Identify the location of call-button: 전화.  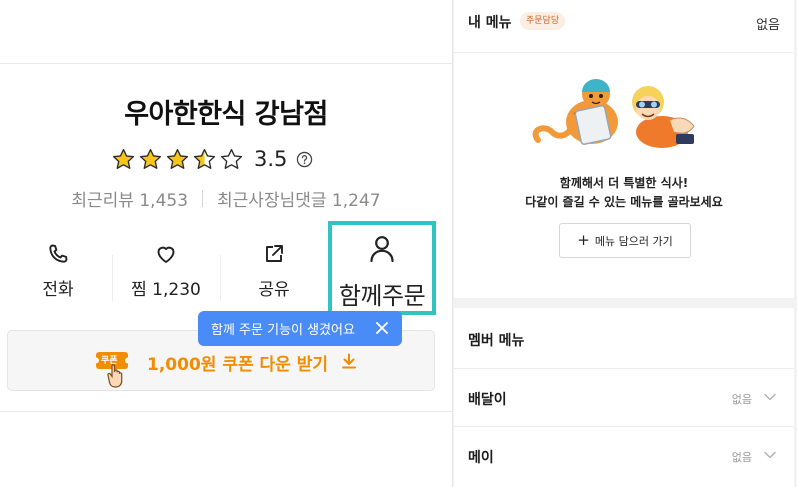
(58, 270).